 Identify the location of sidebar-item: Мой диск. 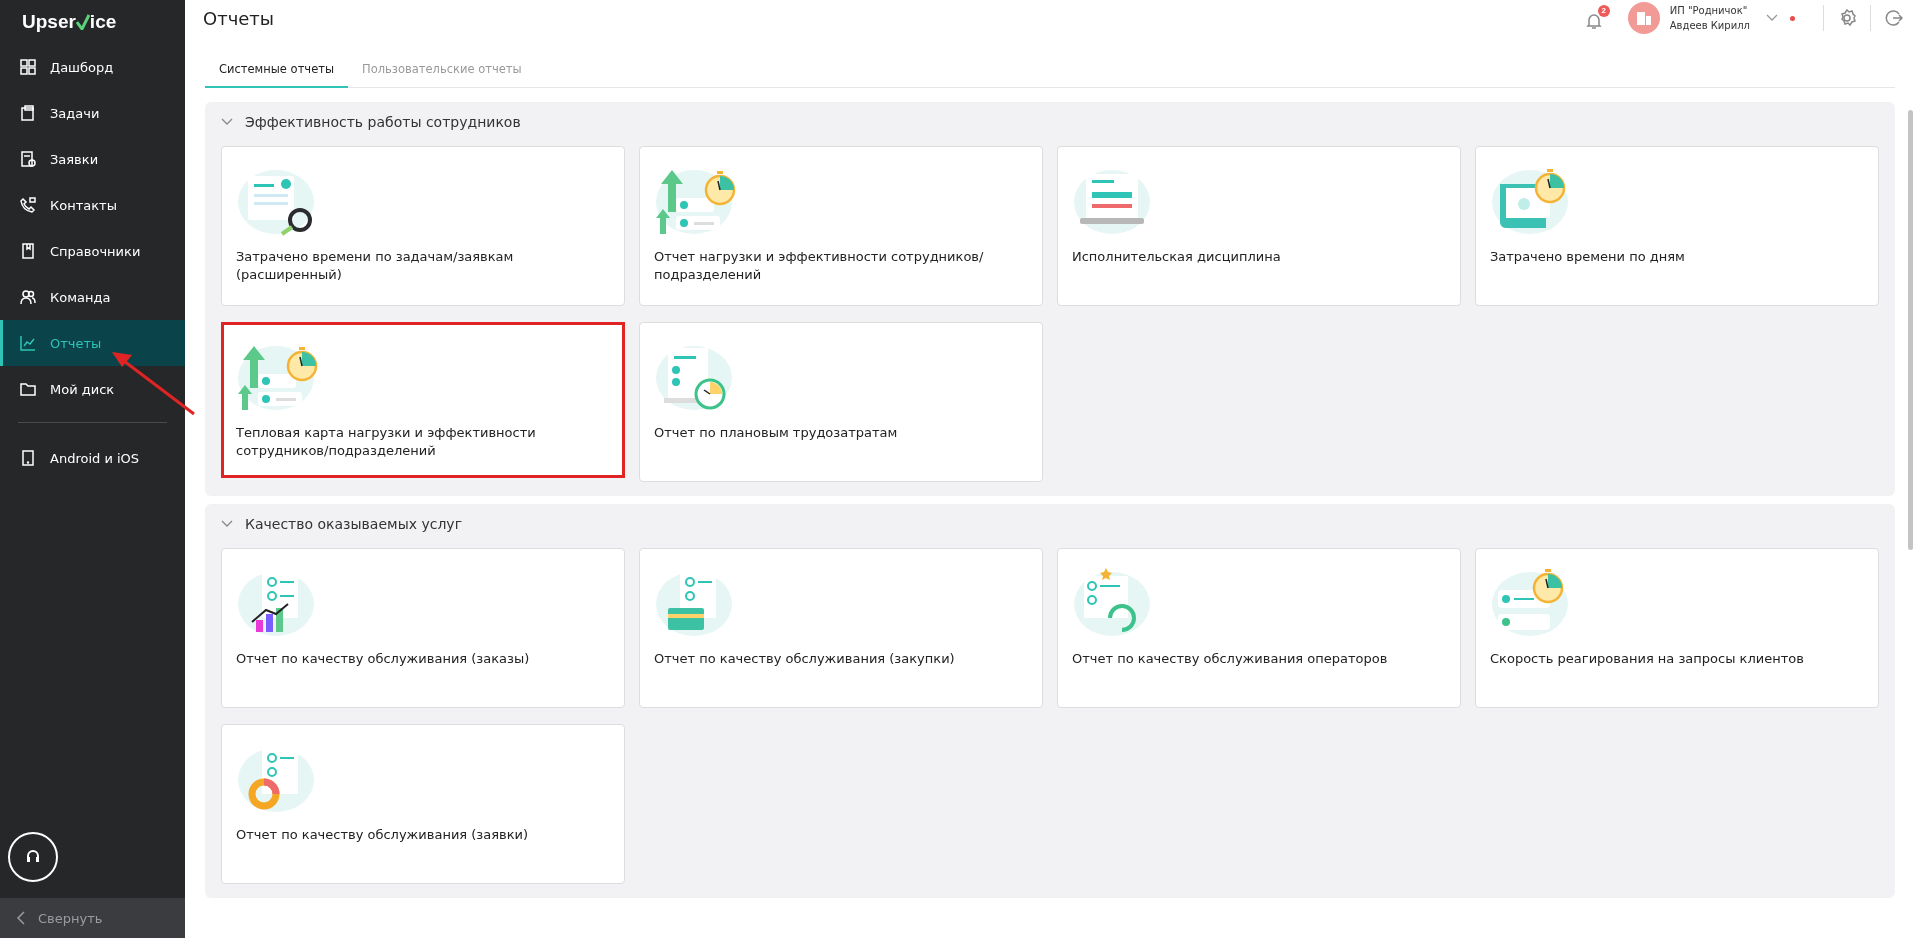
(92, 389).